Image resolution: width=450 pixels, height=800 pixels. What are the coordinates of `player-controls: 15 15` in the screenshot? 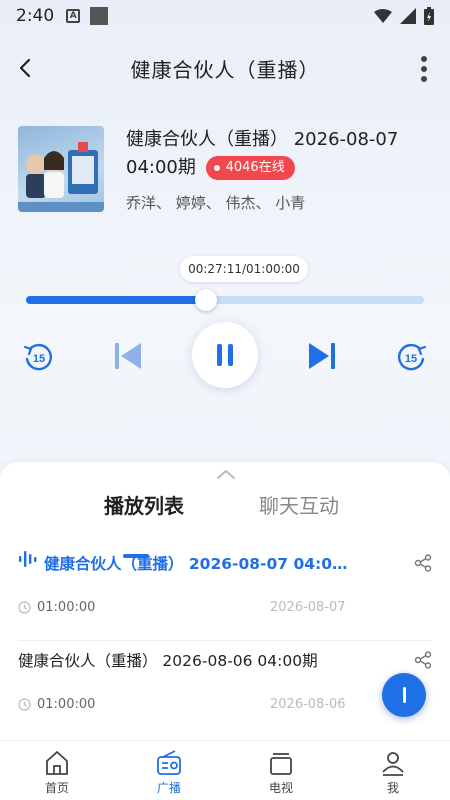 It's located at (225, 356).